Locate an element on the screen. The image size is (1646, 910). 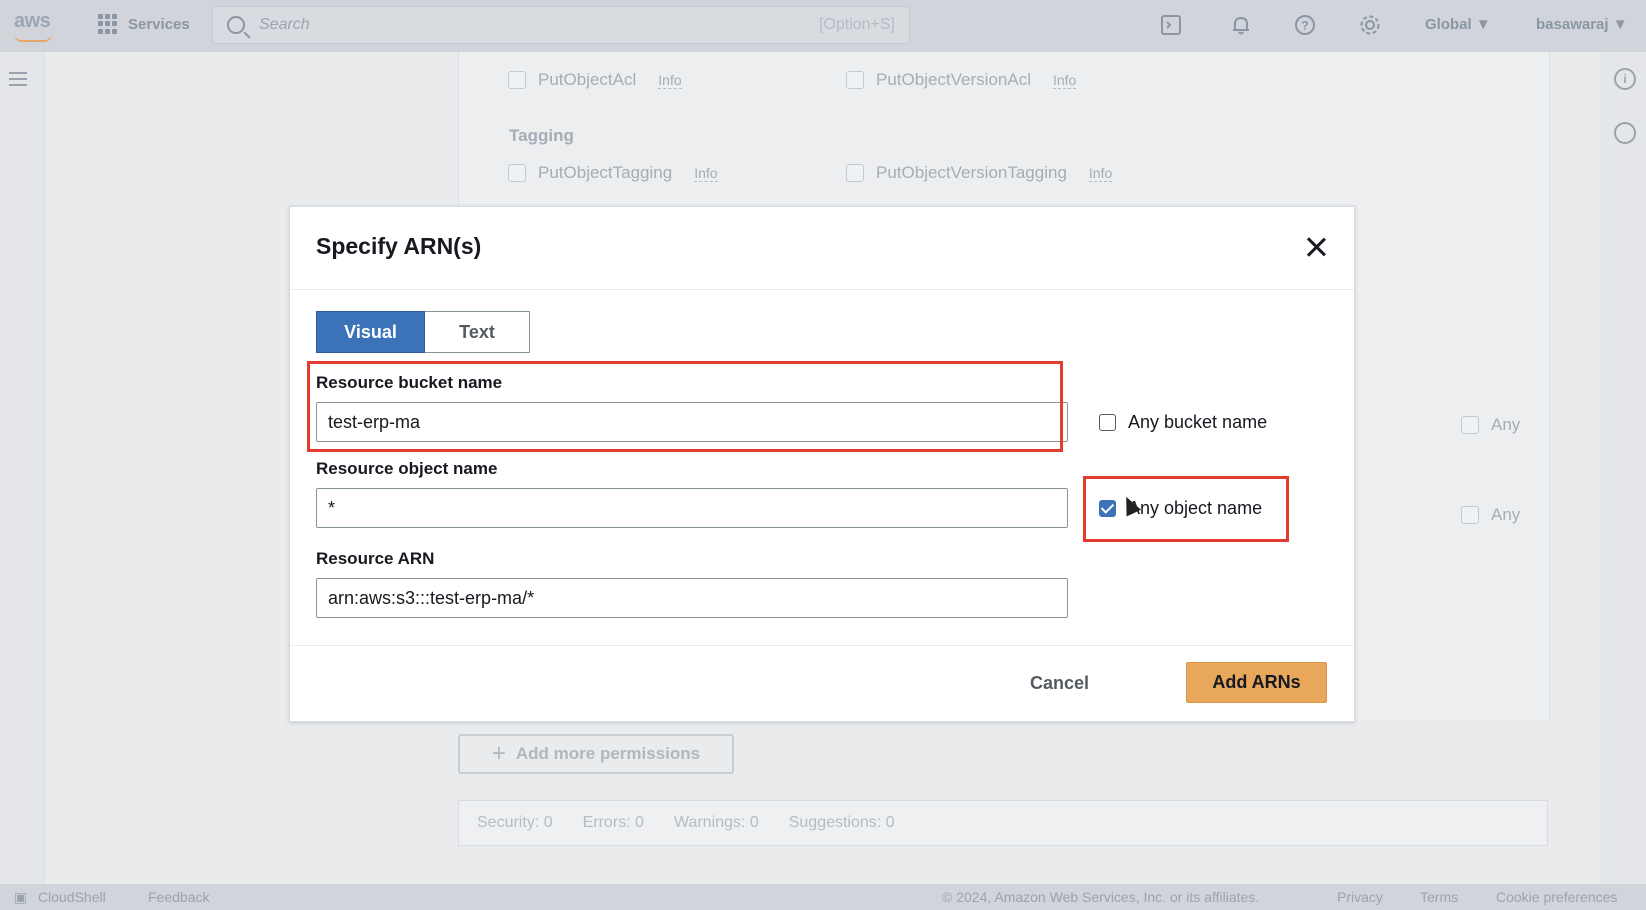
gear-icon is located at coordinates (1370, 25).